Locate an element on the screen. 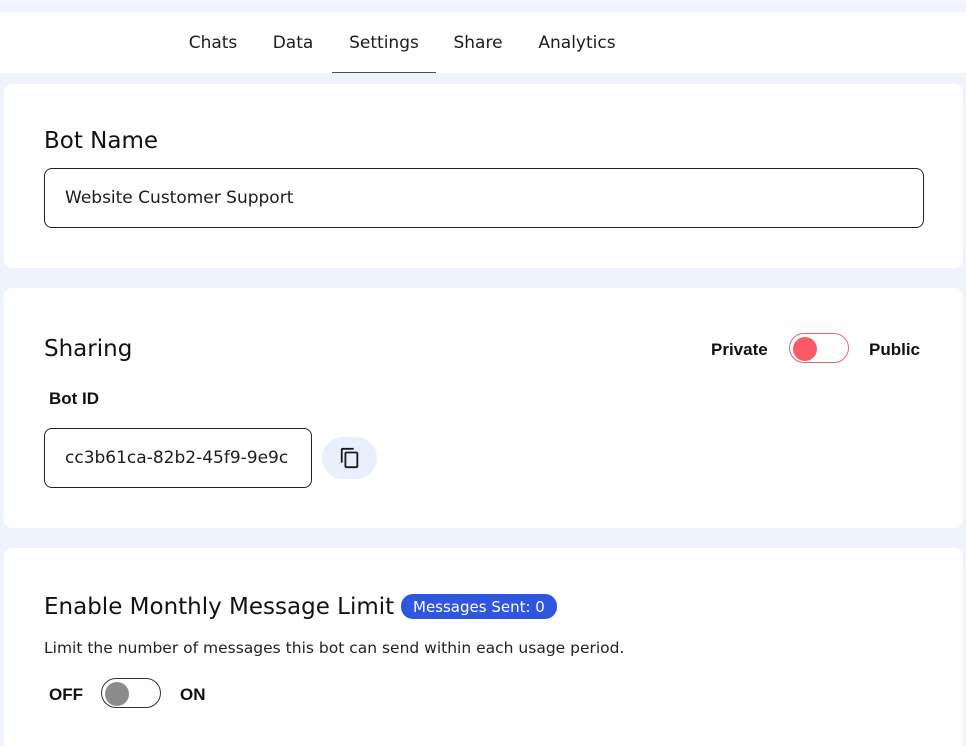  tab-chats: Chats is located at coordinates (213, 43).